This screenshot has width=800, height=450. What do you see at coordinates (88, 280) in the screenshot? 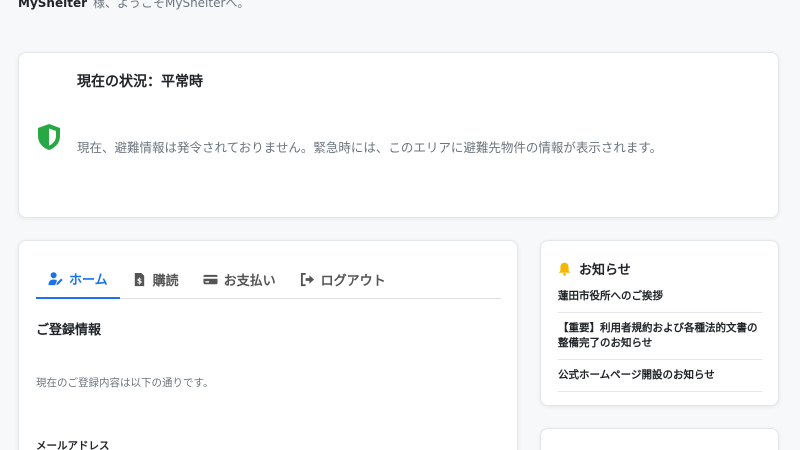
I see `tab-home-label: ホーム` at bounding box center [88, 280].